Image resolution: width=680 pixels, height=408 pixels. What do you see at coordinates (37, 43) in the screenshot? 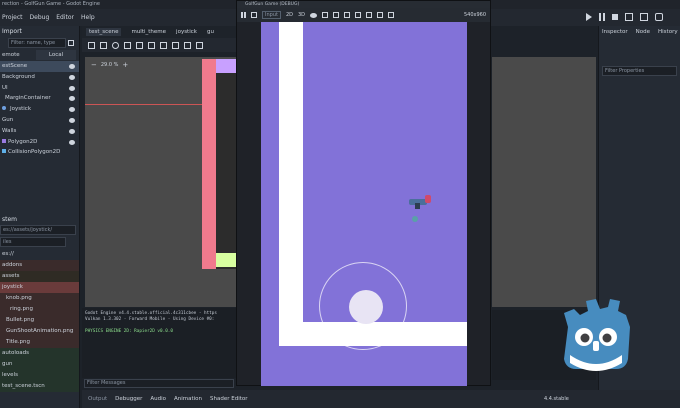
I see `scene-filter-input: Filter: name, type` at bounding box center [37, 43].